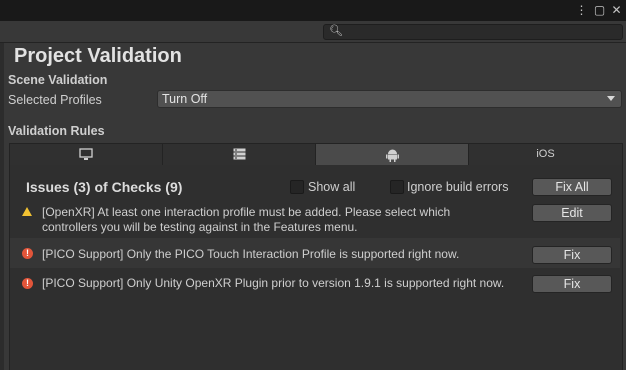 The width and height of the screenshot is (626, 370). I want to click on warning-icon, so click(27, 211).